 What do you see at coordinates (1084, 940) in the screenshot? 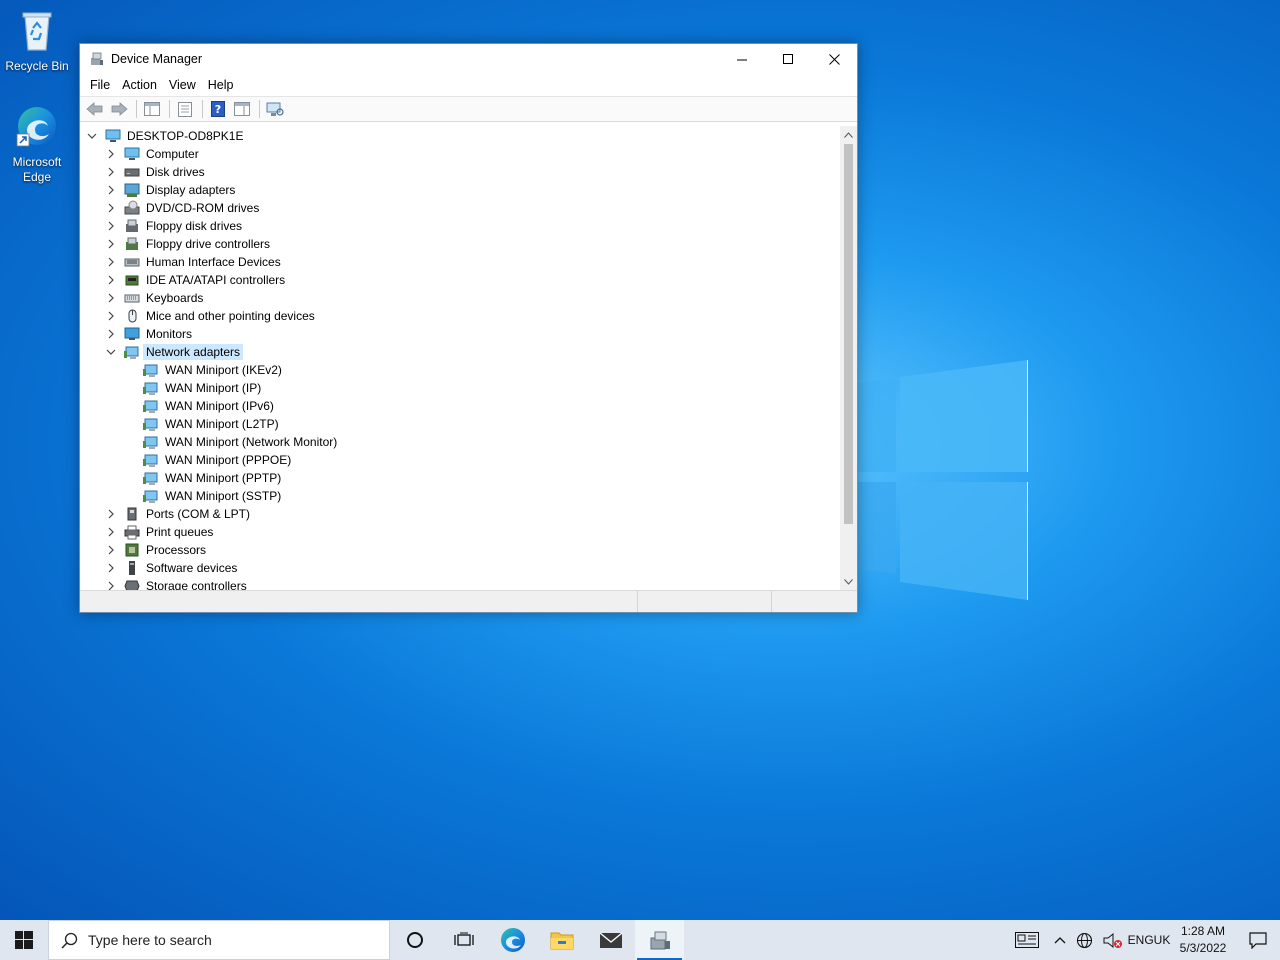
I see `network-status-button` at bounding box center [1084, 940].